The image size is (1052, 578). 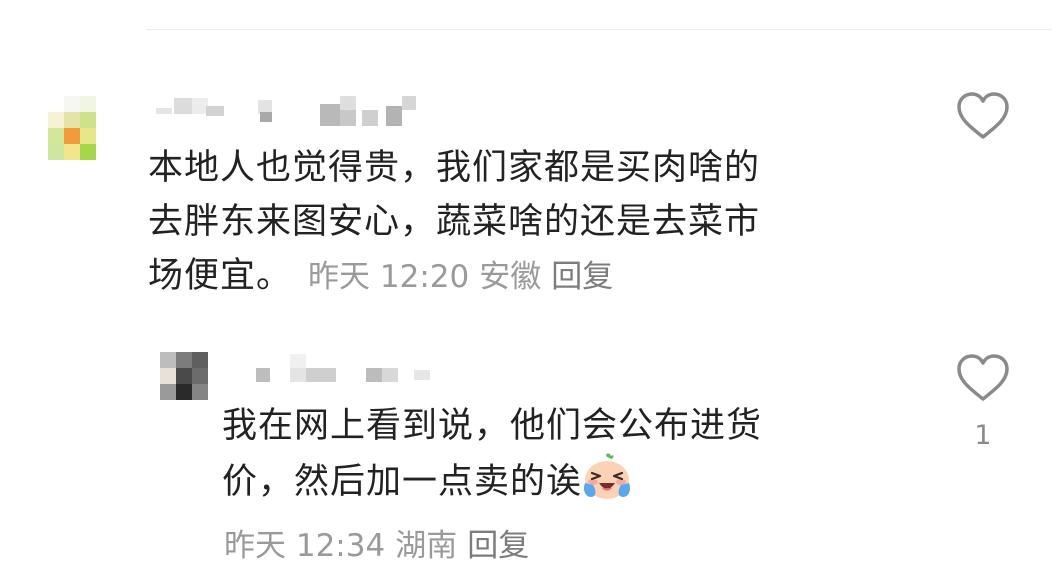 I want to click on comment-line: 价，然后加一点卖的诶, so click(x=402, y=482).